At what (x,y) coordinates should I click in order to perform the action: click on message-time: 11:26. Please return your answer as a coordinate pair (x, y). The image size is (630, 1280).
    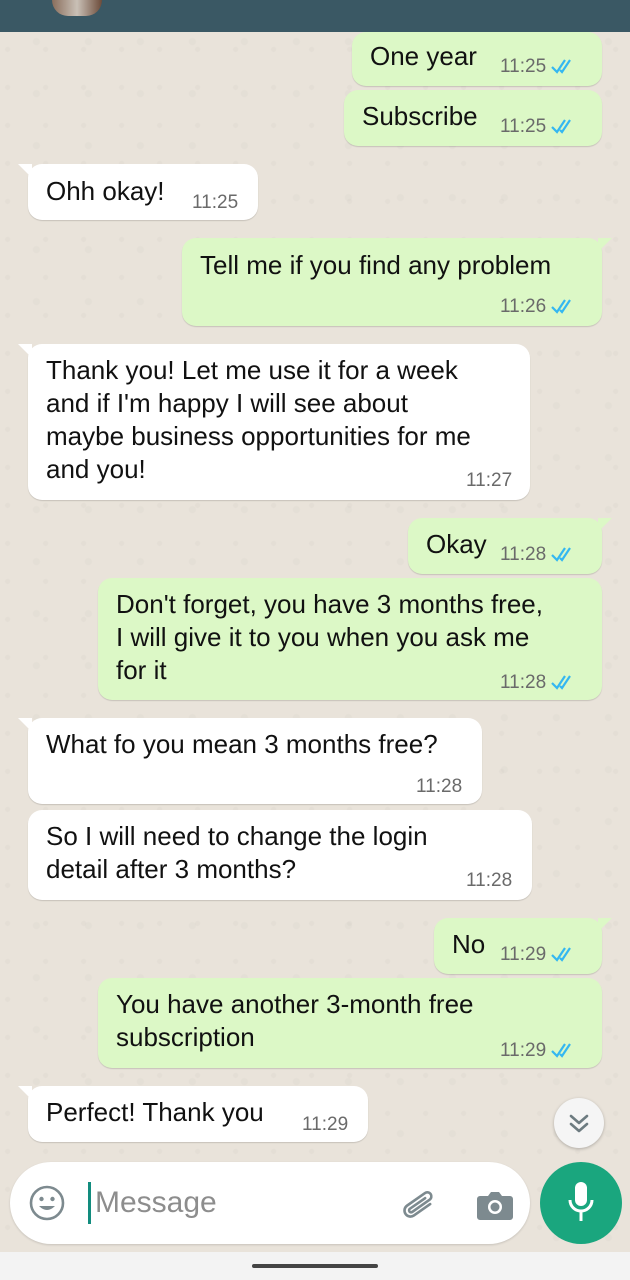
    Looking at the image, I should click on (523, 306).